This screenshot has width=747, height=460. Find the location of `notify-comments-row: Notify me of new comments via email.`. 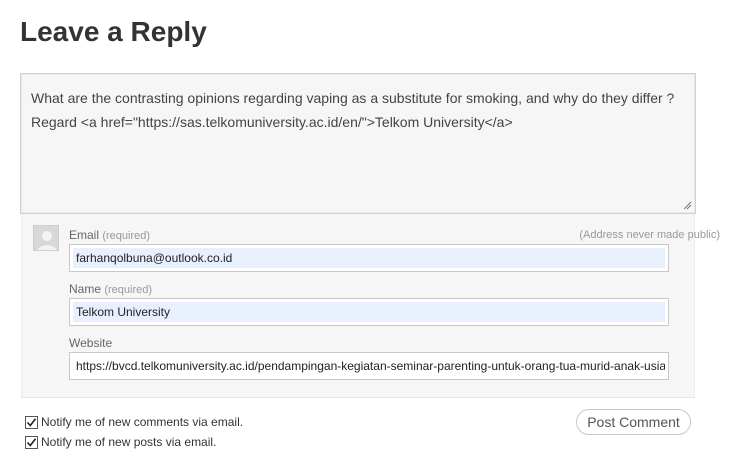

notify-comments-row: Notify me of new comments via email. is located at coordinates (134, 422).